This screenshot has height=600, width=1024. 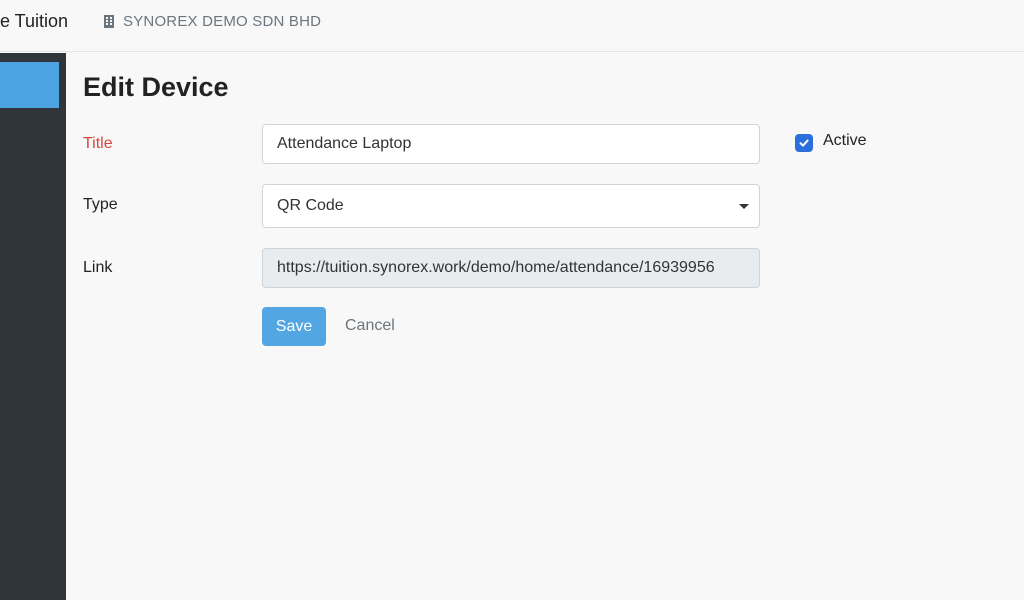 What do you see at coordinates (29, 85) in the screenshot?
I see `sidebar-active-item` at bounding box center [29, 85].